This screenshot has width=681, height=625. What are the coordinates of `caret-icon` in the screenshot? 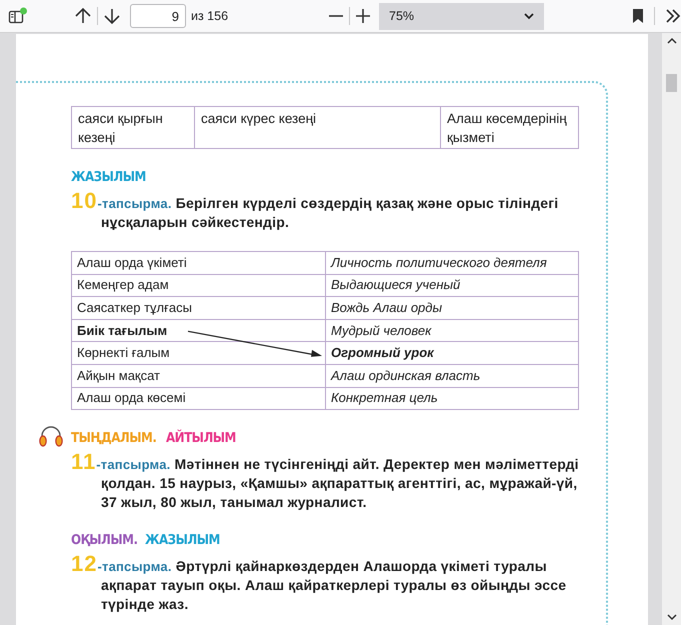 It's located at (529, 16).